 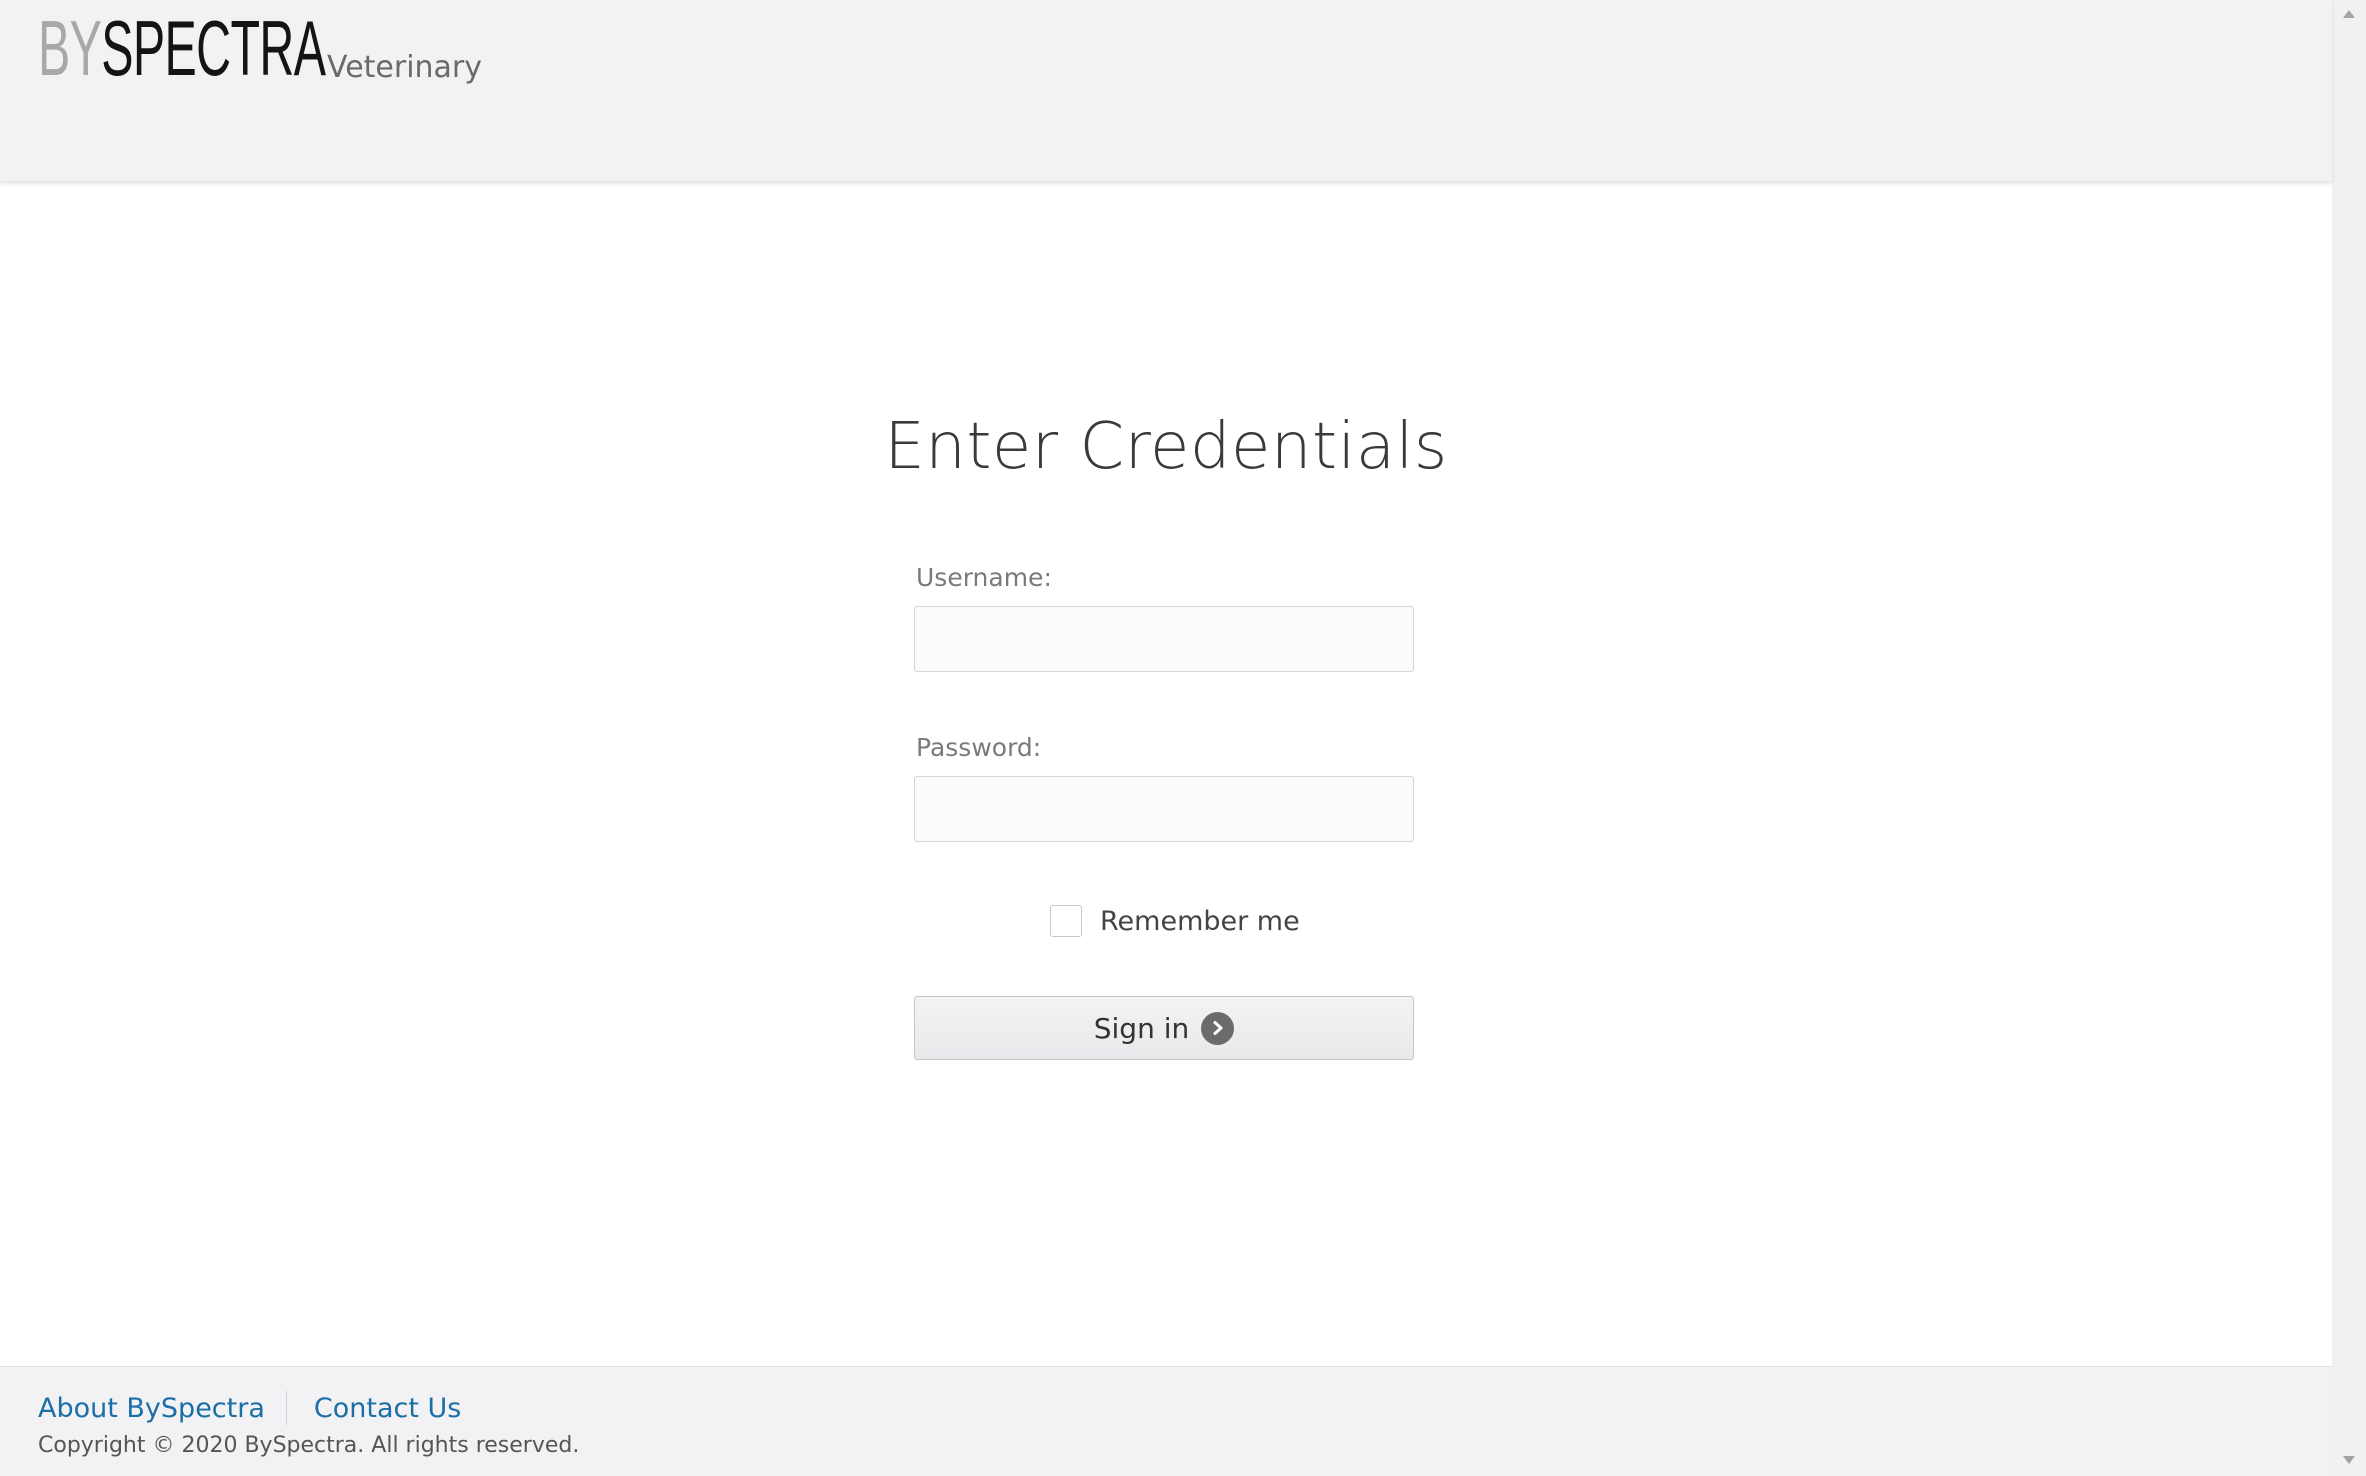 What do you see at coordinates (1164, 639) in the screenshot?
I see `username-input` at bounding box center [1164, 639].